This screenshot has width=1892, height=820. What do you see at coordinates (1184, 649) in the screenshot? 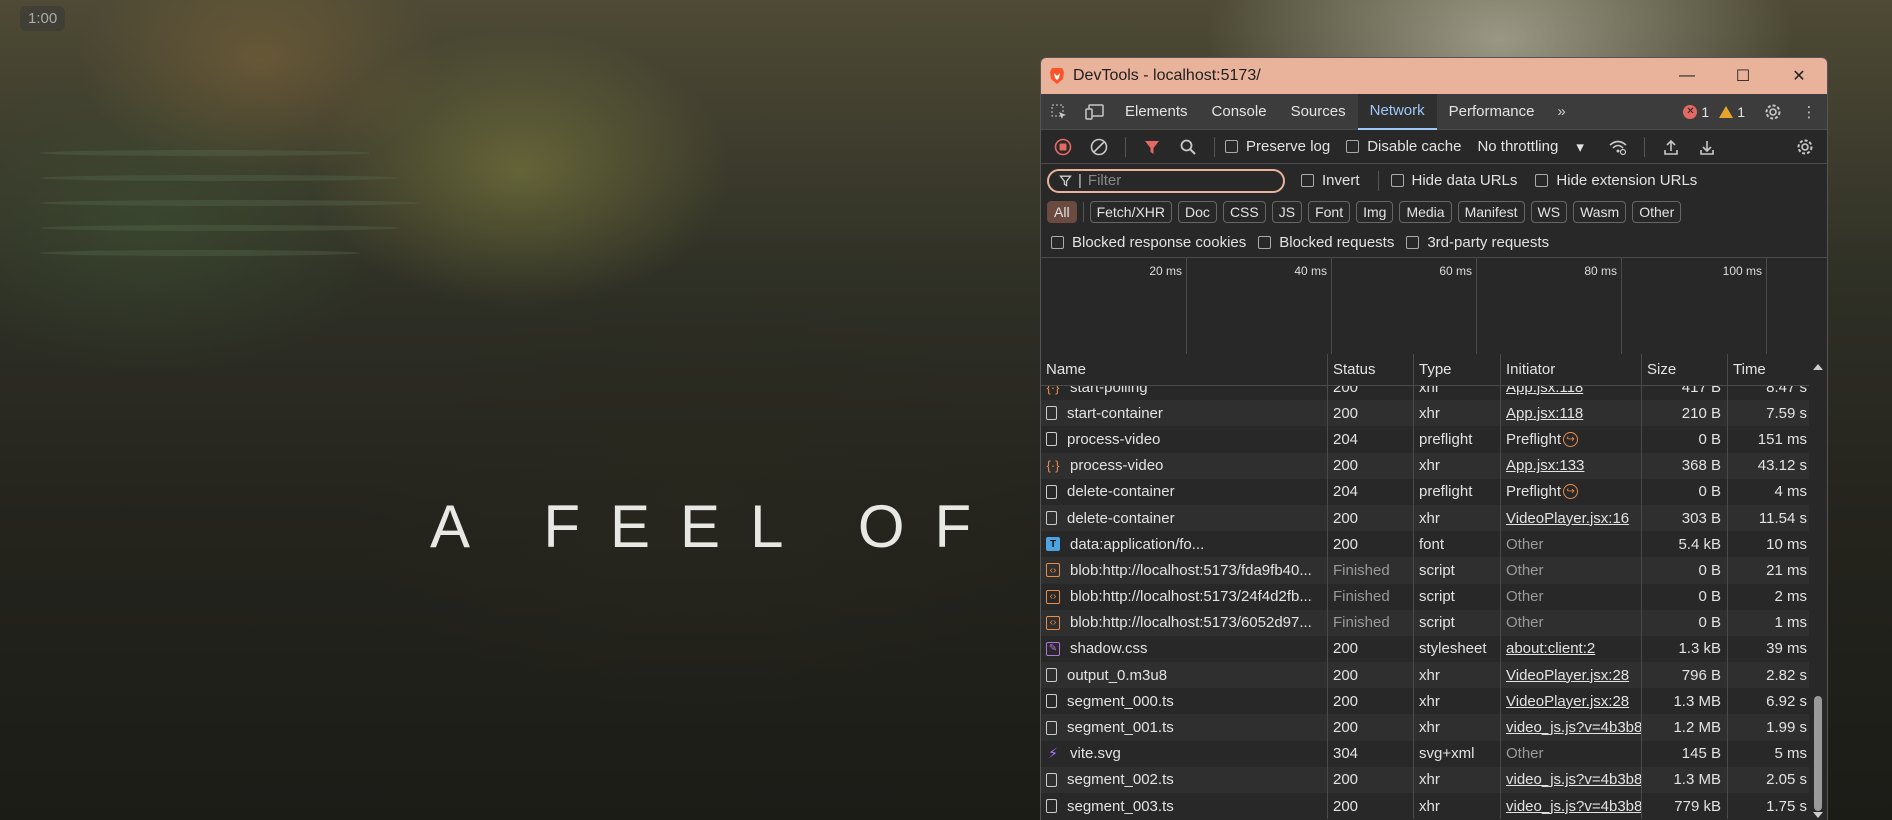
I see `cell-name: ✎ shadow.css` at bounding box center [1184, 649].